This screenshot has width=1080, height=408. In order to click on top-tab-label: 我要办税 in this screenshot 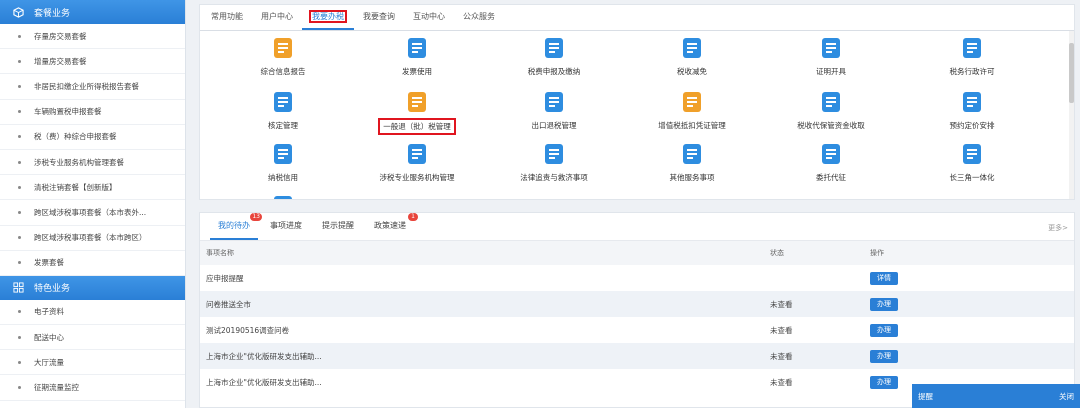, I will do `click(328, 16)`.